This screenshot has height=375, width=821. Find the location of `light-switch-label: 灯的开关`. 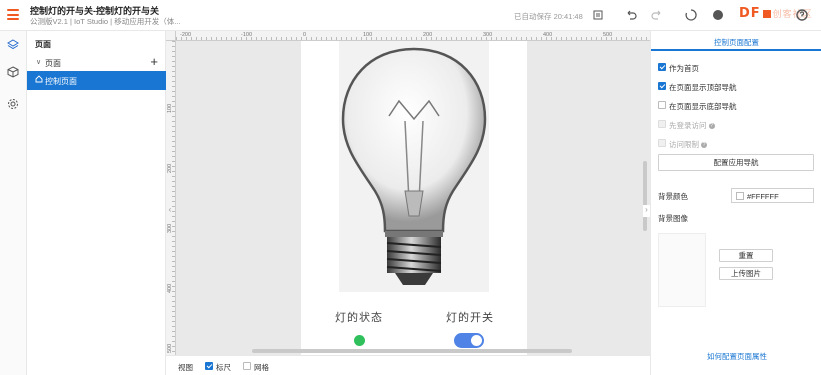

light-switch-label: 灯的开关 is located at coordinates (470, 318).